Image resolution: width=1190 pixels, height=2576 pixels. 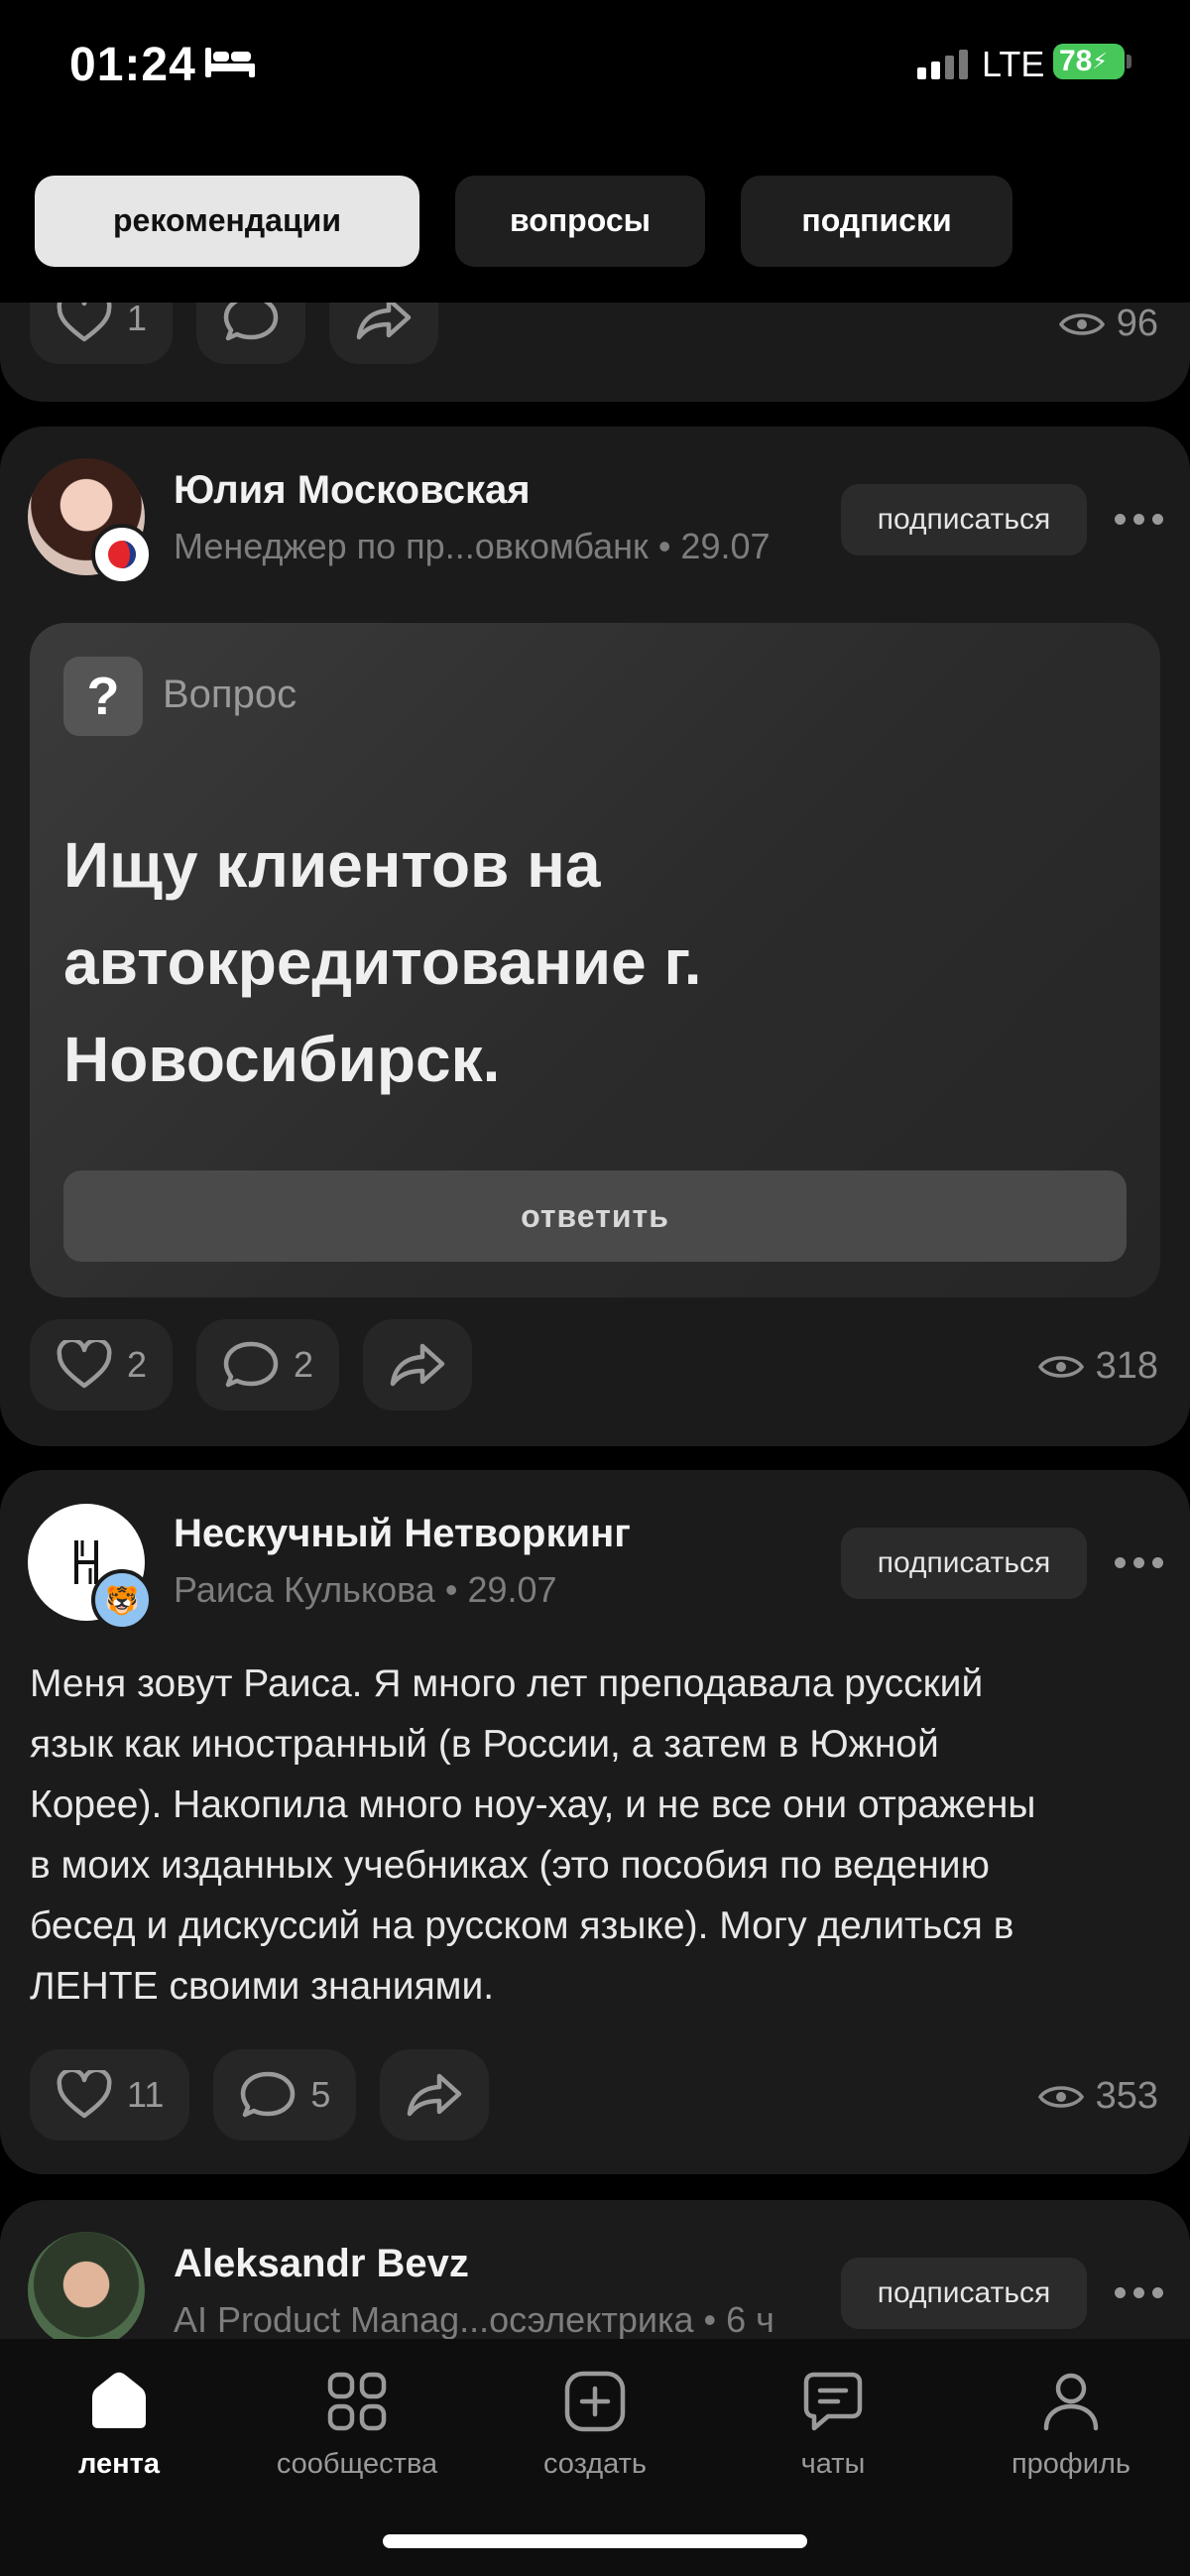 I want to click on comment-count: 5, so click(x=320, y=2094).